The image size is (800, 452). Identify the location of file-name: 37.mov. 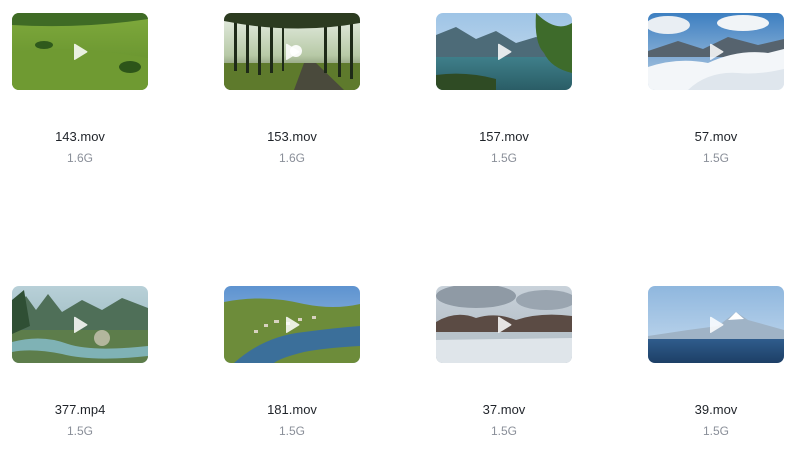
(504, 409).